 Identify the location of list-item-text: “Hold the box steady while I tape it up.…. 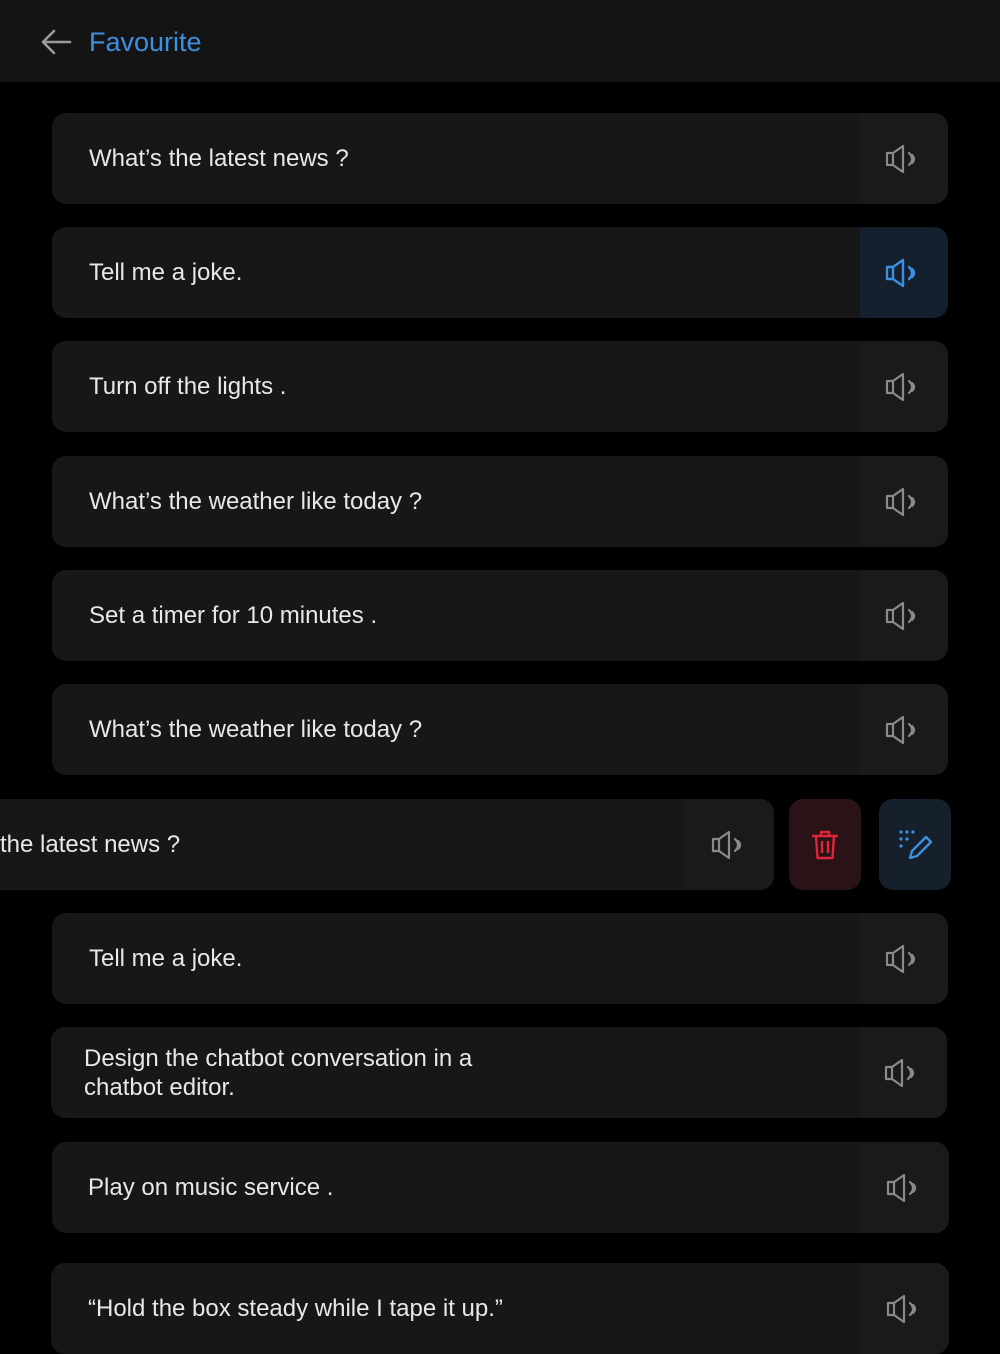
(295, 1308).